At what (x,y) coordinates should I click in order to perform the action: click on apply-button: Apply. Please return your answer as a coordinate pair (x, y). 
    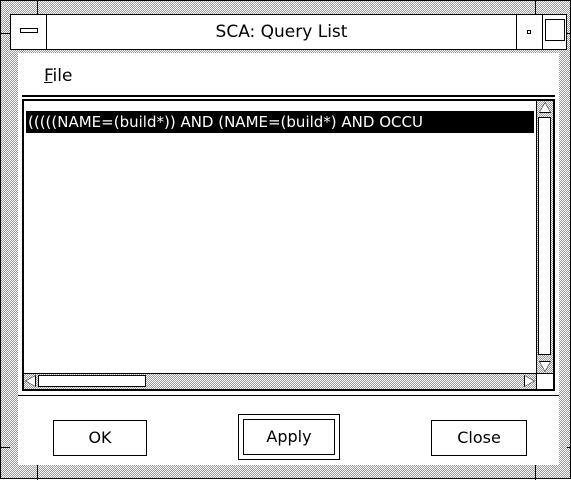
    Looking at the image, I should click on (289, 437).